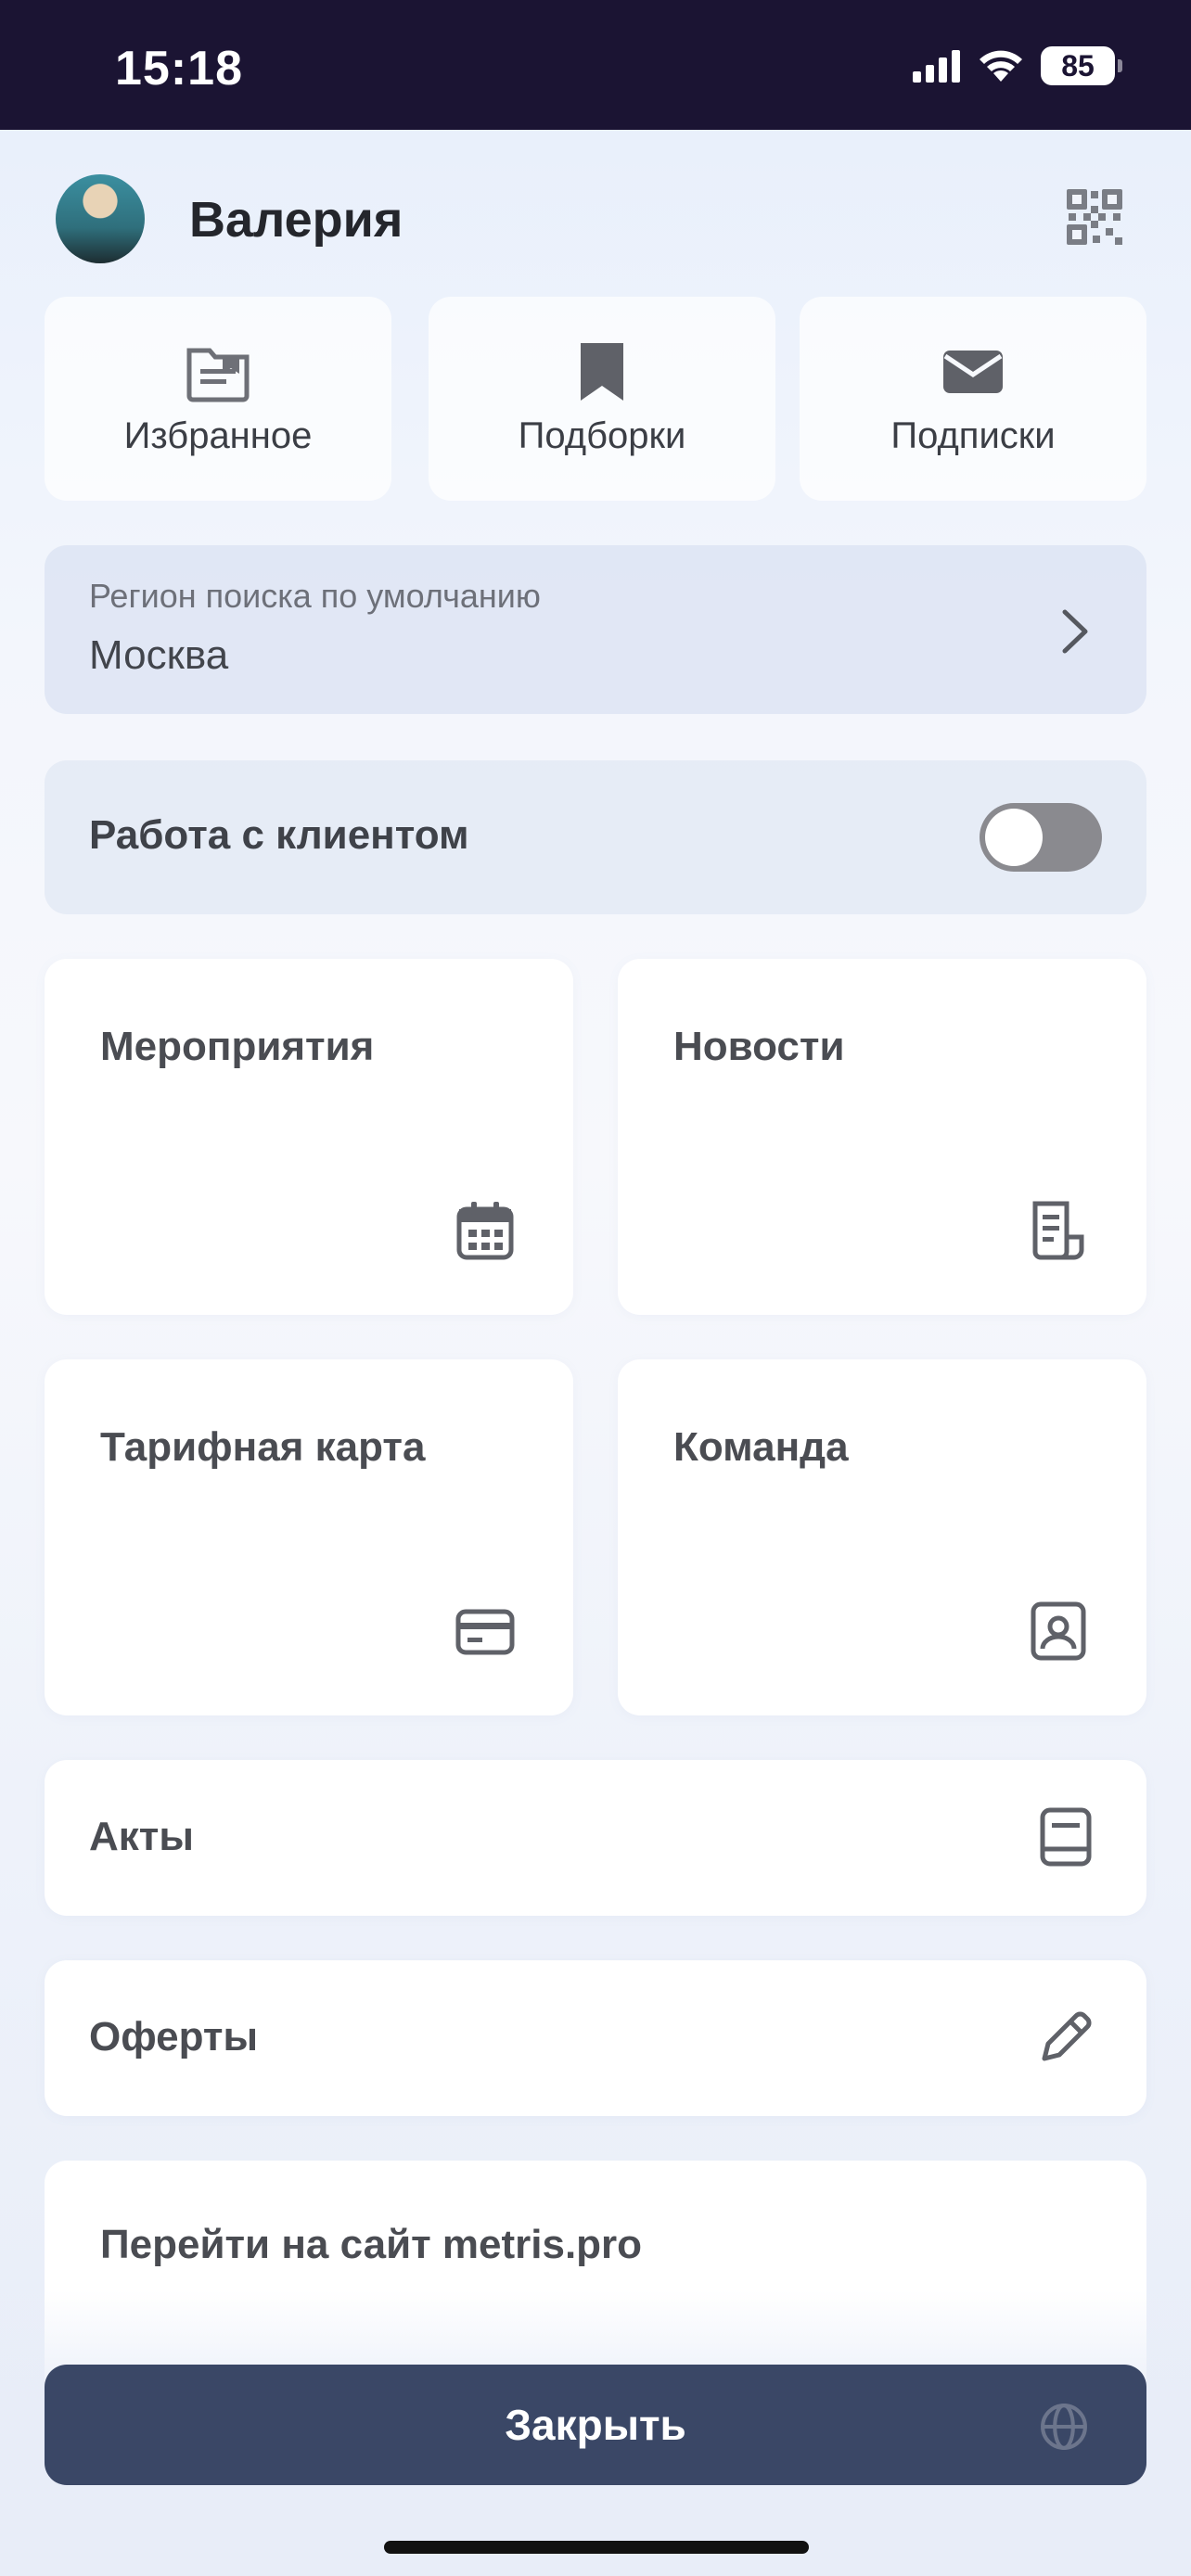 This screenshot has height=2576, width=1191. What do you see at coordinates (100, 218) in the screenshot?
I see `avatar` at bounding box center [100, 218].